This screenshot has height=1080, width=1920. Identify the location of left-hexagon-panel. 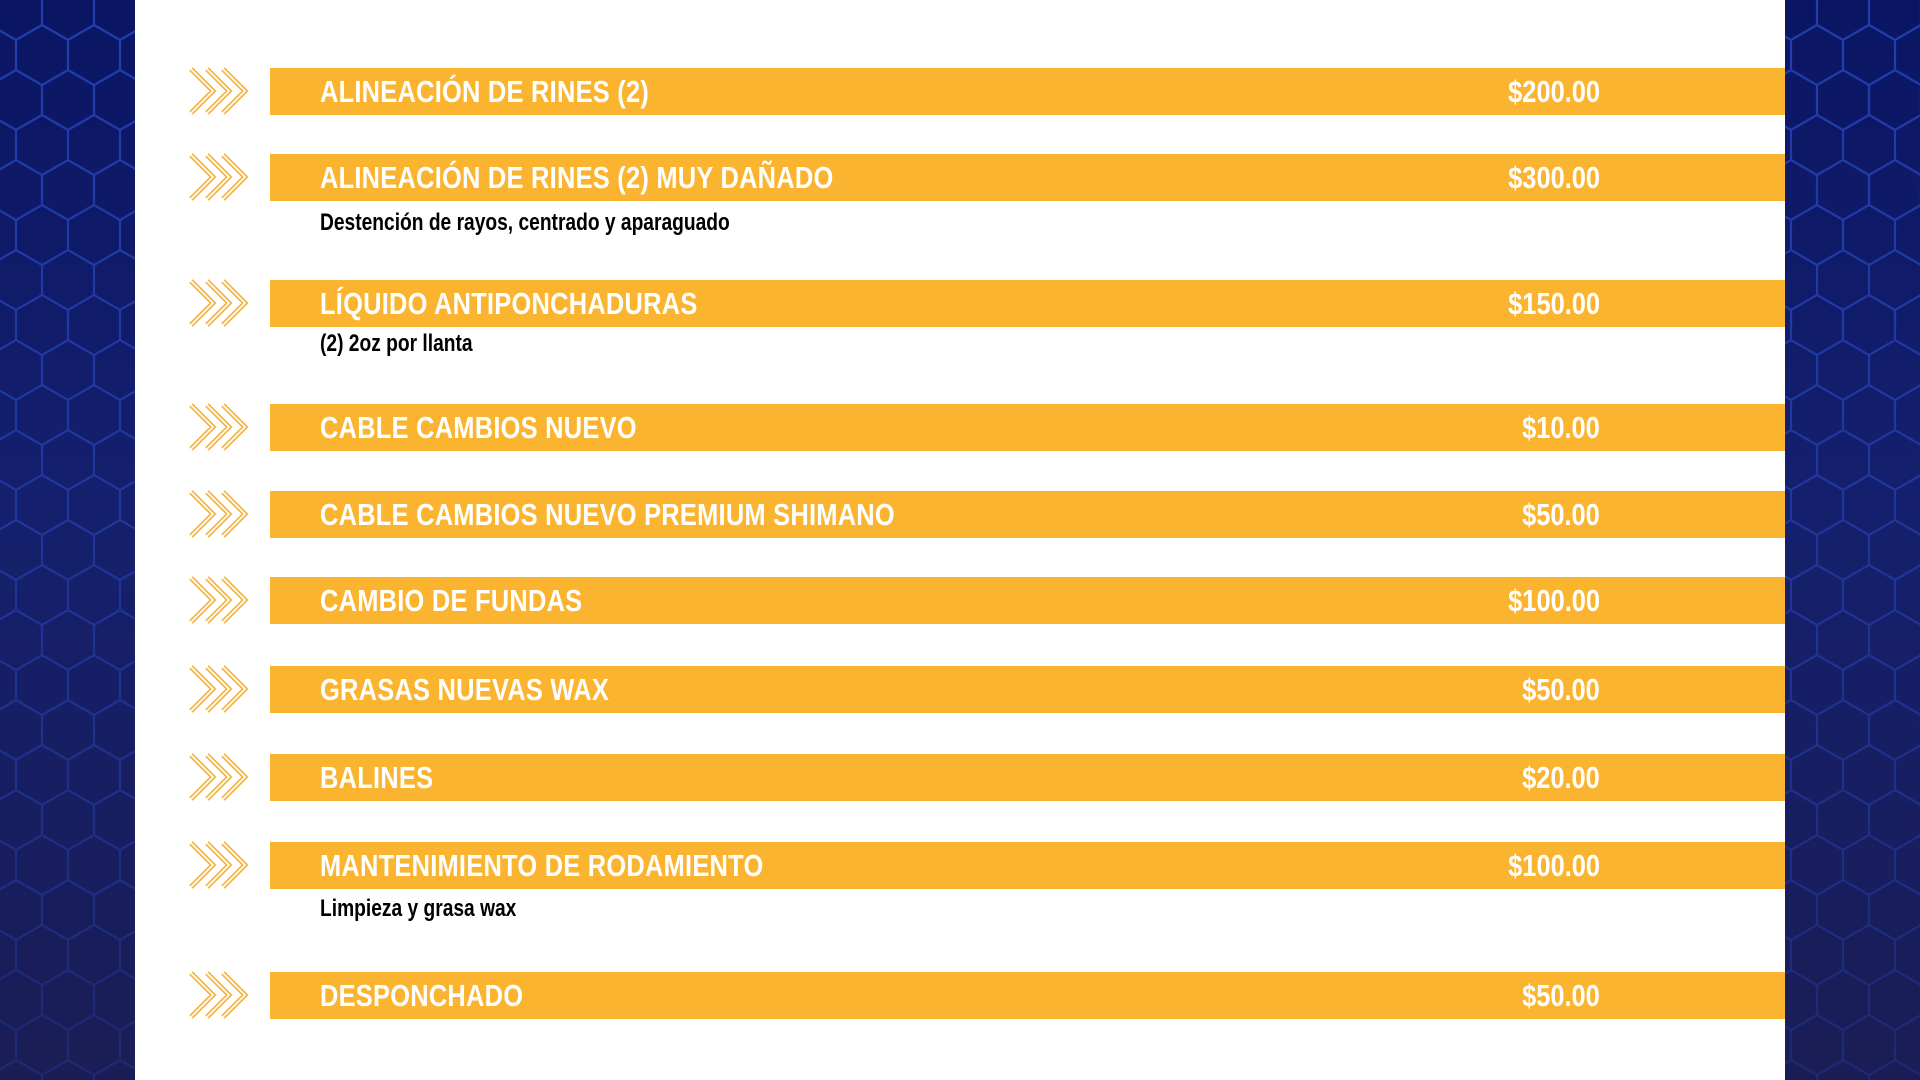
(67, 540).